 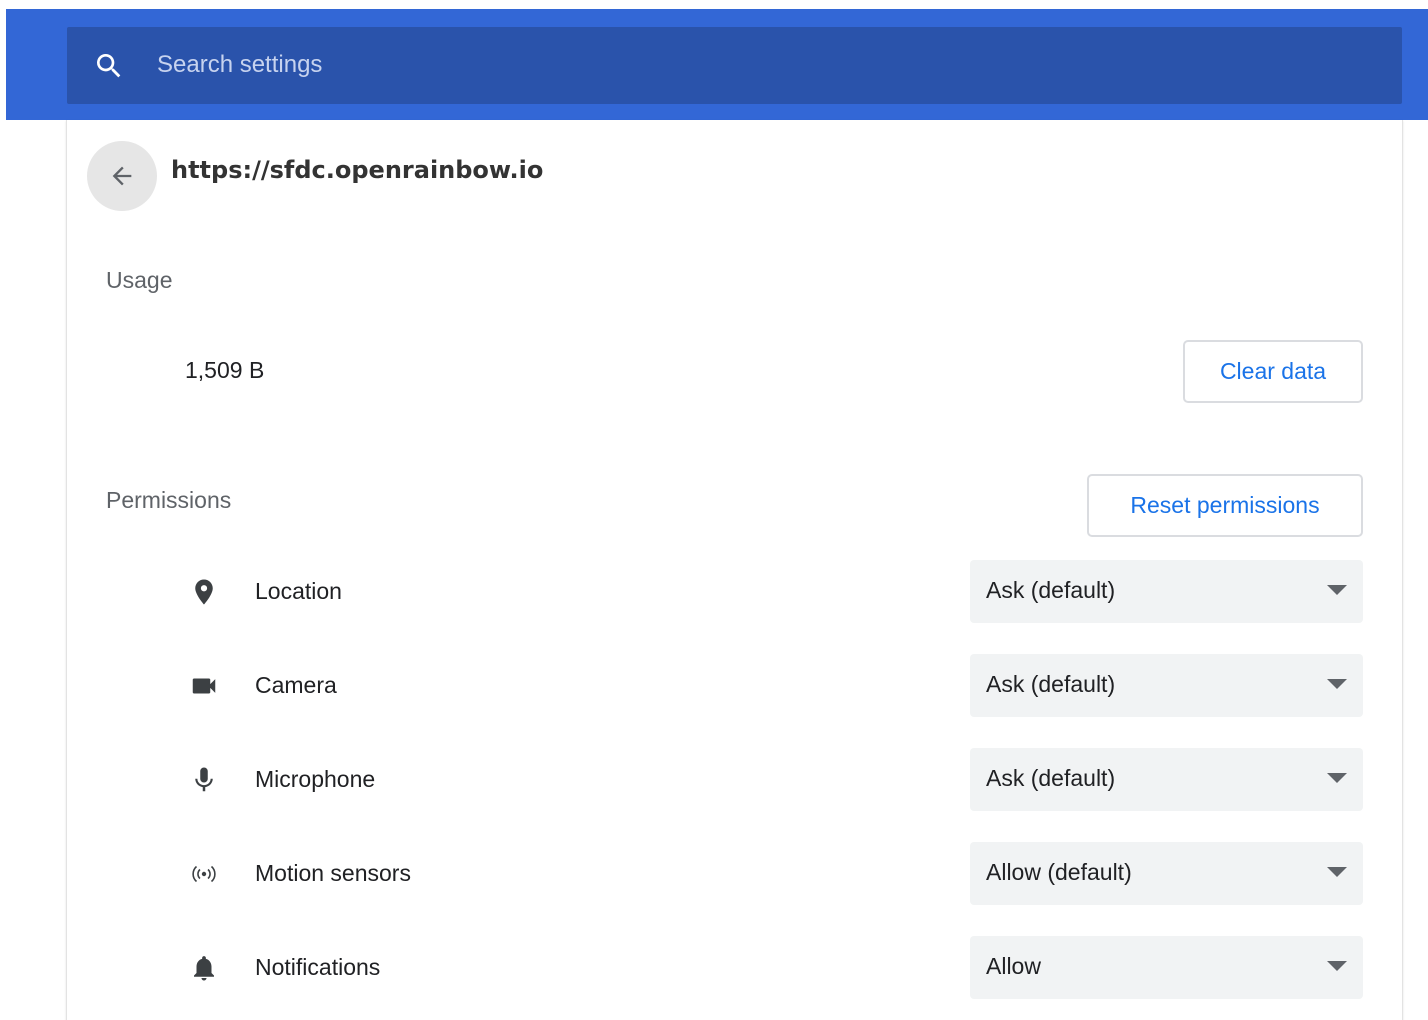 I want to click on search-box, so click(x=734, y=65).